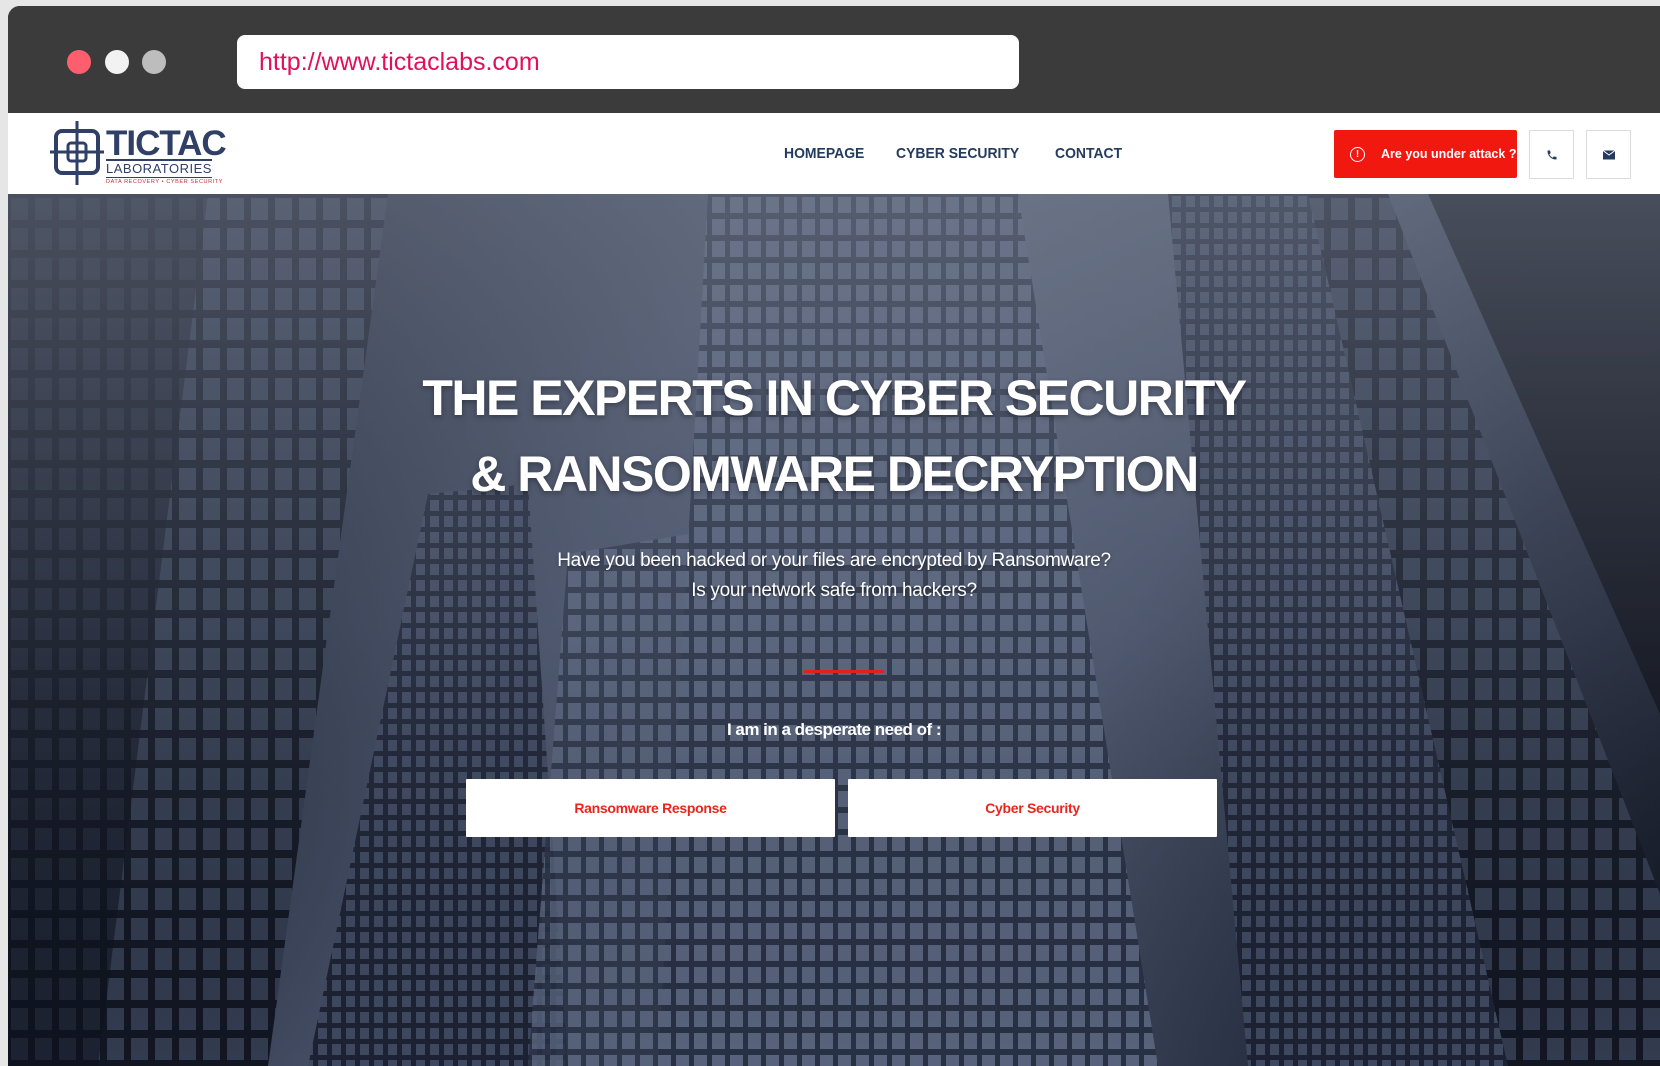 The width and height of the screenshot is (1660, 1066). Describe the element at coordinates (165, 182) in the screenshot. I see `logo-tagline: DATA RECOVERY • CYBER SECURITY` at that location.